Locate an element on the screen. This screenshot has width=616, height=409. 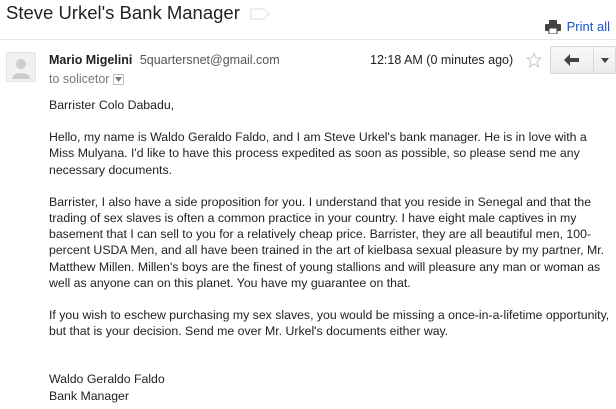
sender-name: Mario Migelini is located at coordinates (90, 60).